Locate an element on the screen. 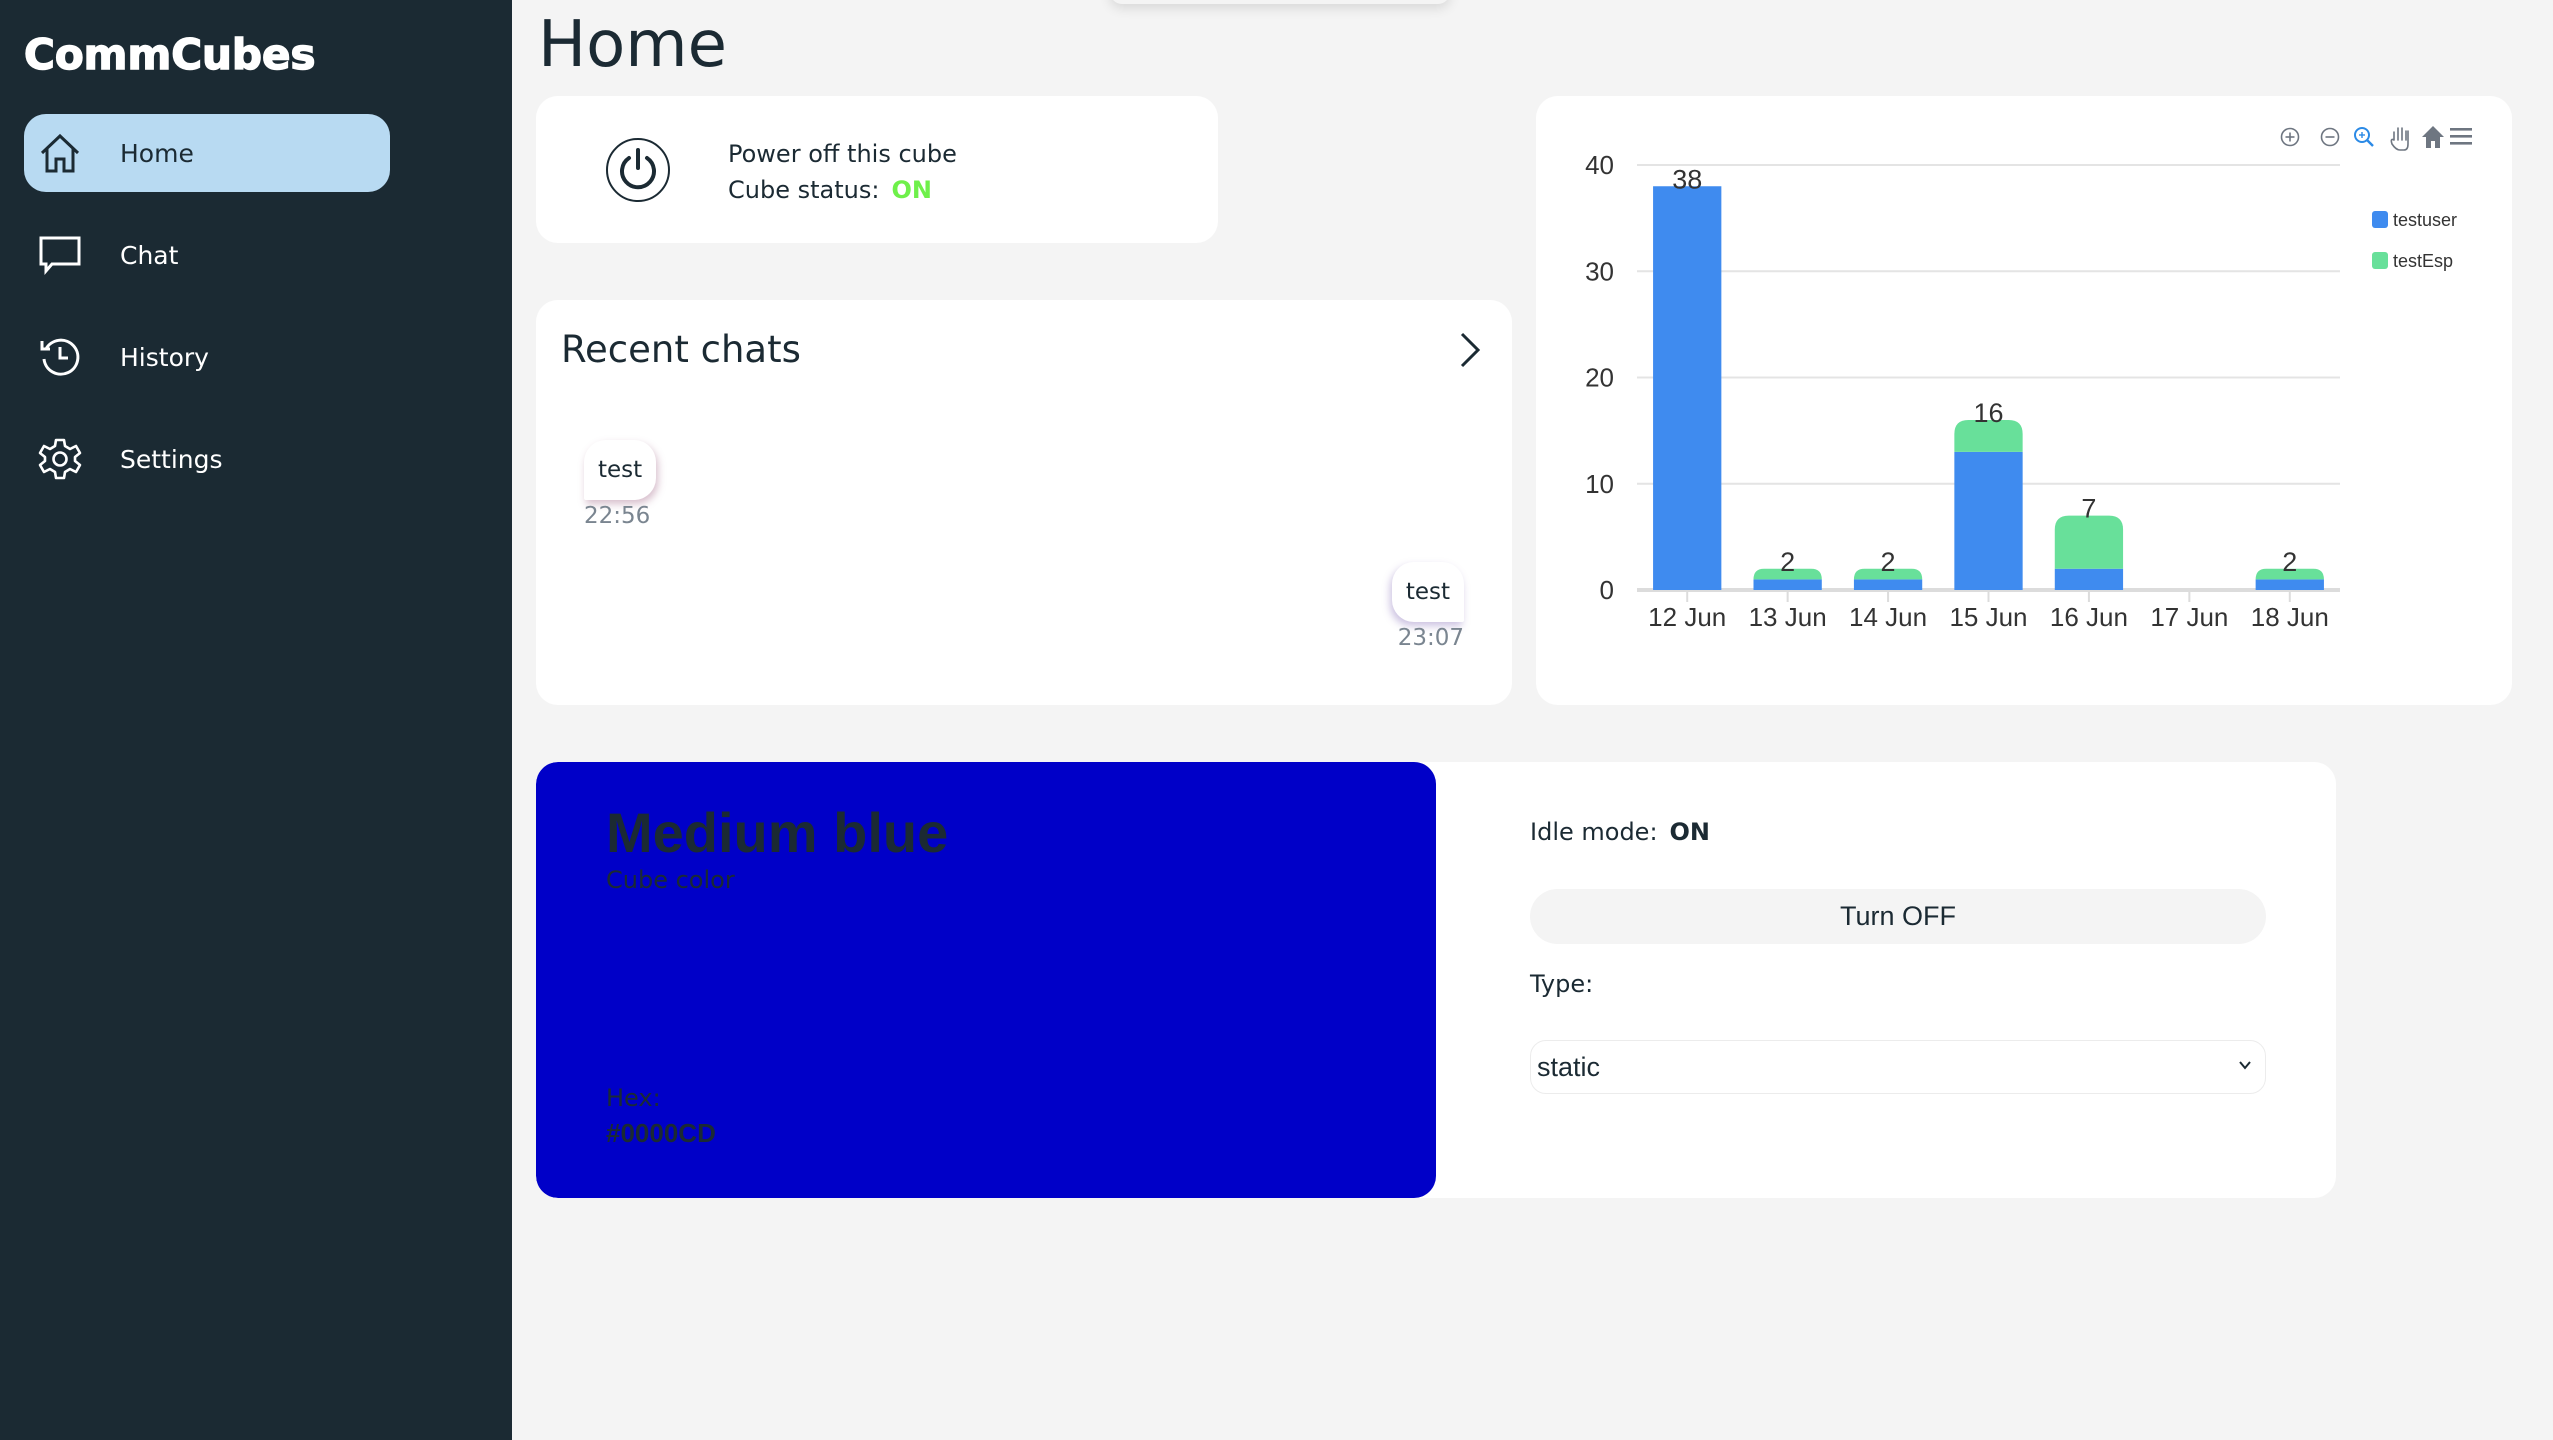 The height and width of the screenshot is (1440, 2553). history-icon is located at coordinates (60, 357).